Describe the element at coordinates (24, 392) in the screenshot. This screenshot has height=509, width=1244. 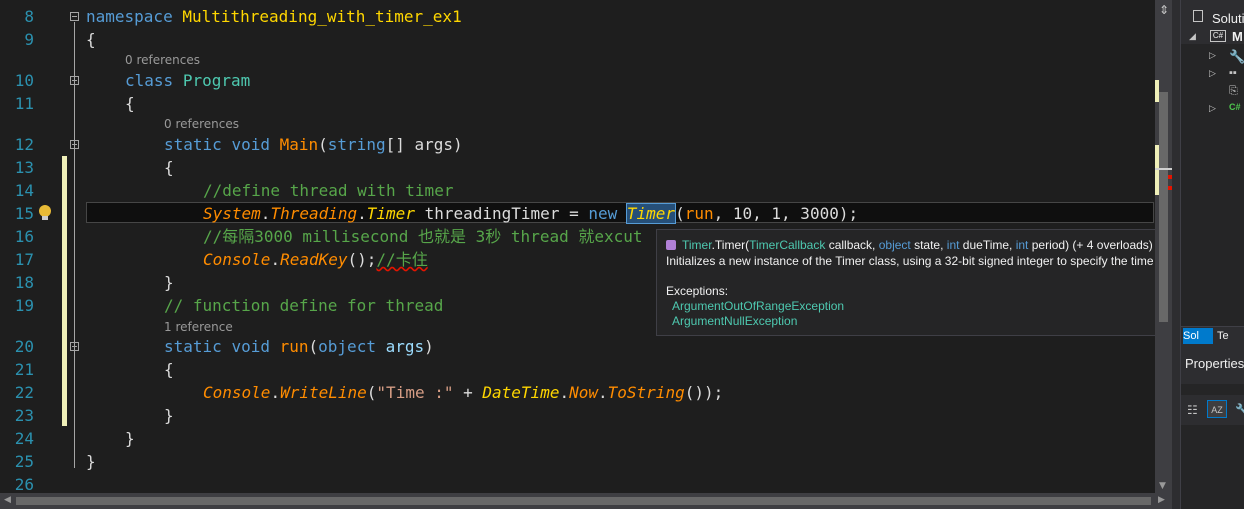
I see `line-number: 22` at that location.